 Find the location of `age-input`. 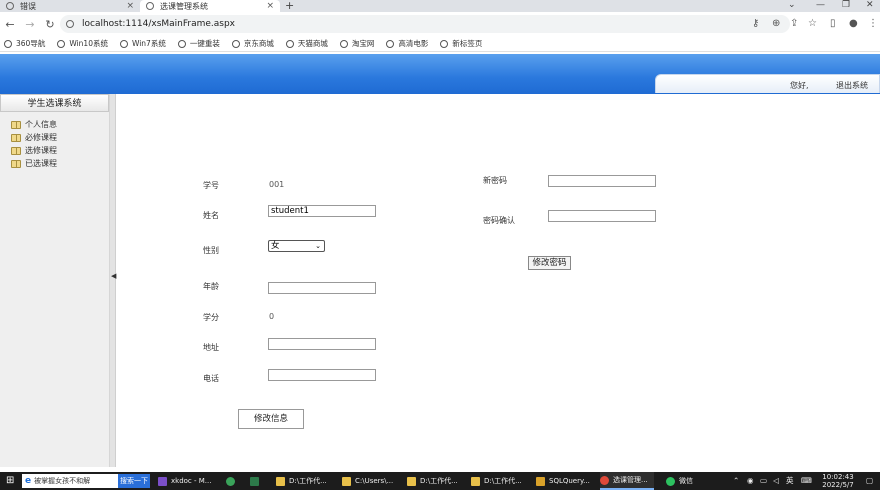

age-input is located at coordinates (322, 288).